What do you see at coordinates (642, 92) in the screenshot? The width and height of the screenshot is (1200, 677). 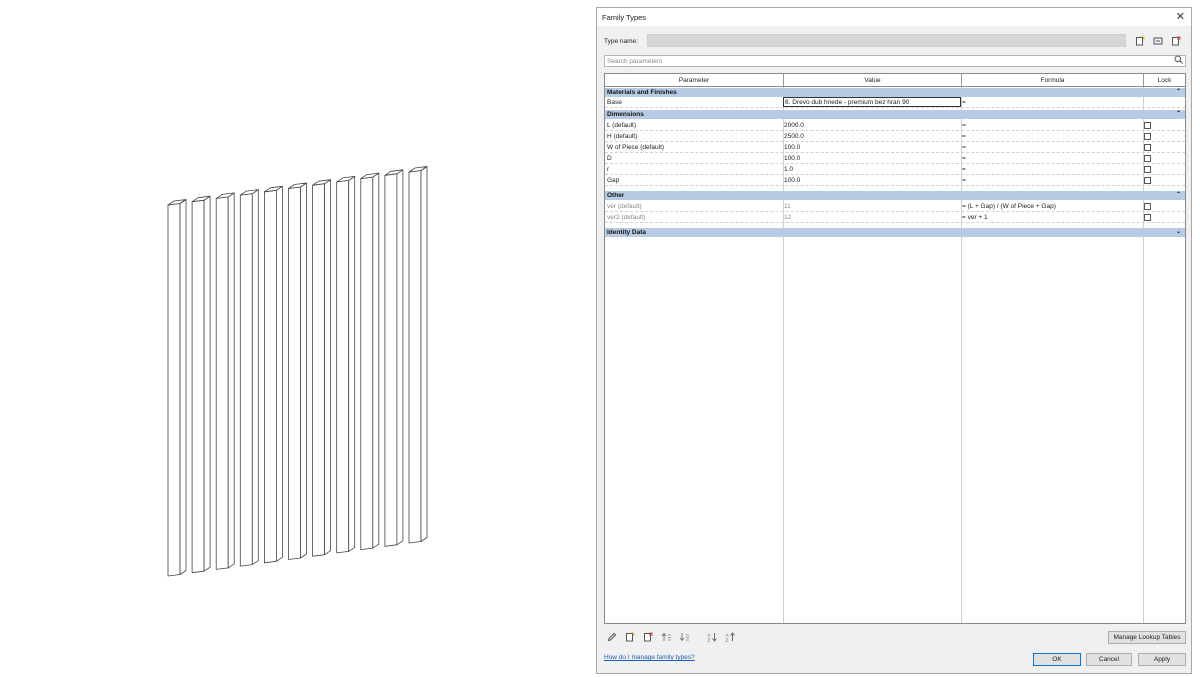 I see `group-label: Materials and Finishes` at bounding box center [642, 92].